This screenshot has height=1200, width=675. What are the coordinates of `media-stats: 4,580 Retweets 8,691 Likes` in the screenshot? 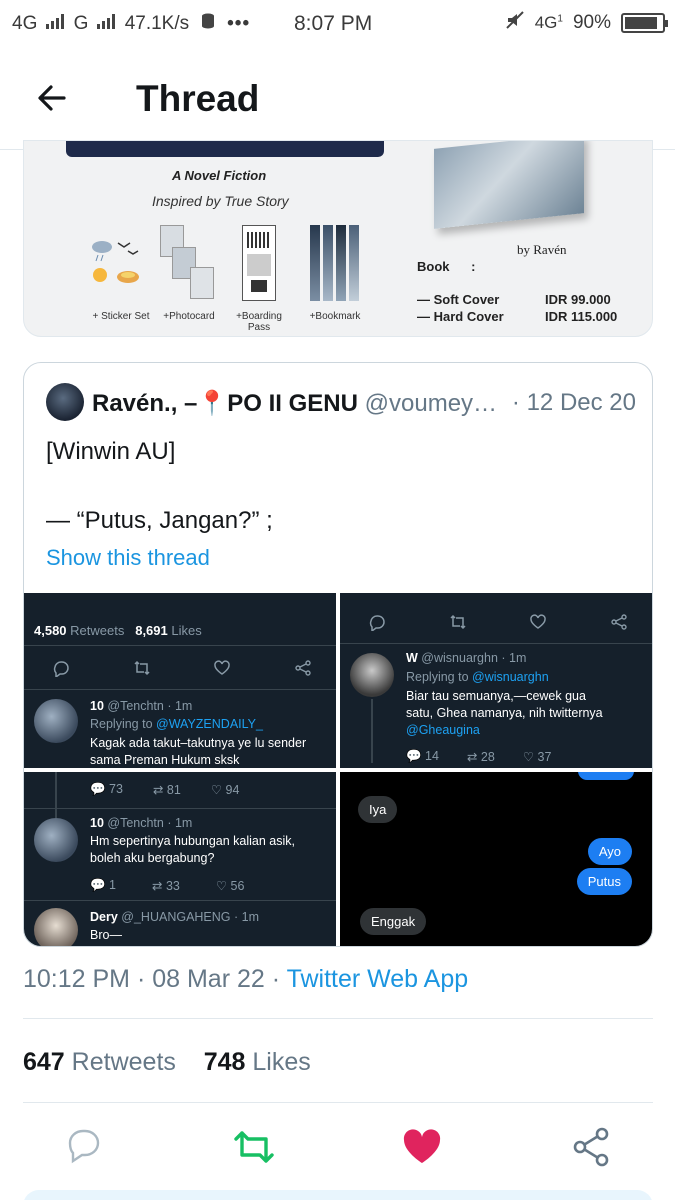 It's located at (118, 630).